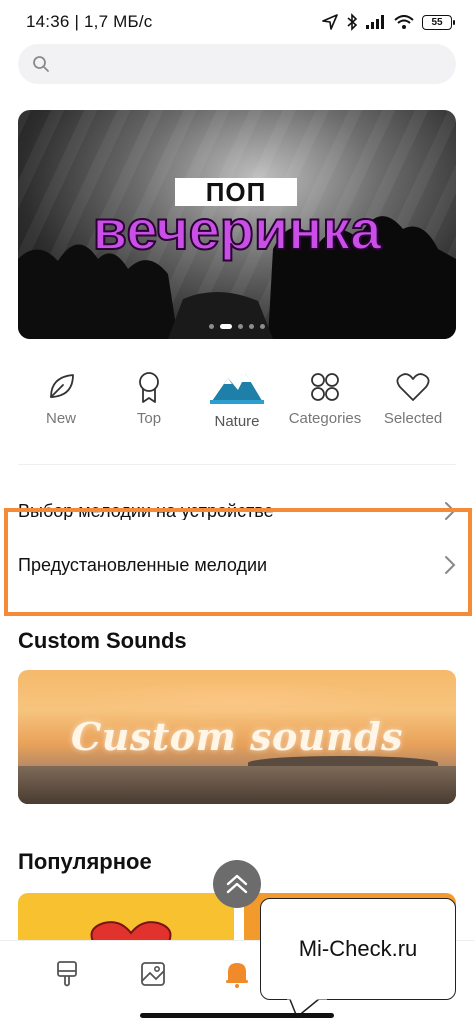 This screenshot has height=1027, width=474. I want to click on heart-icon, so click(413, 387).